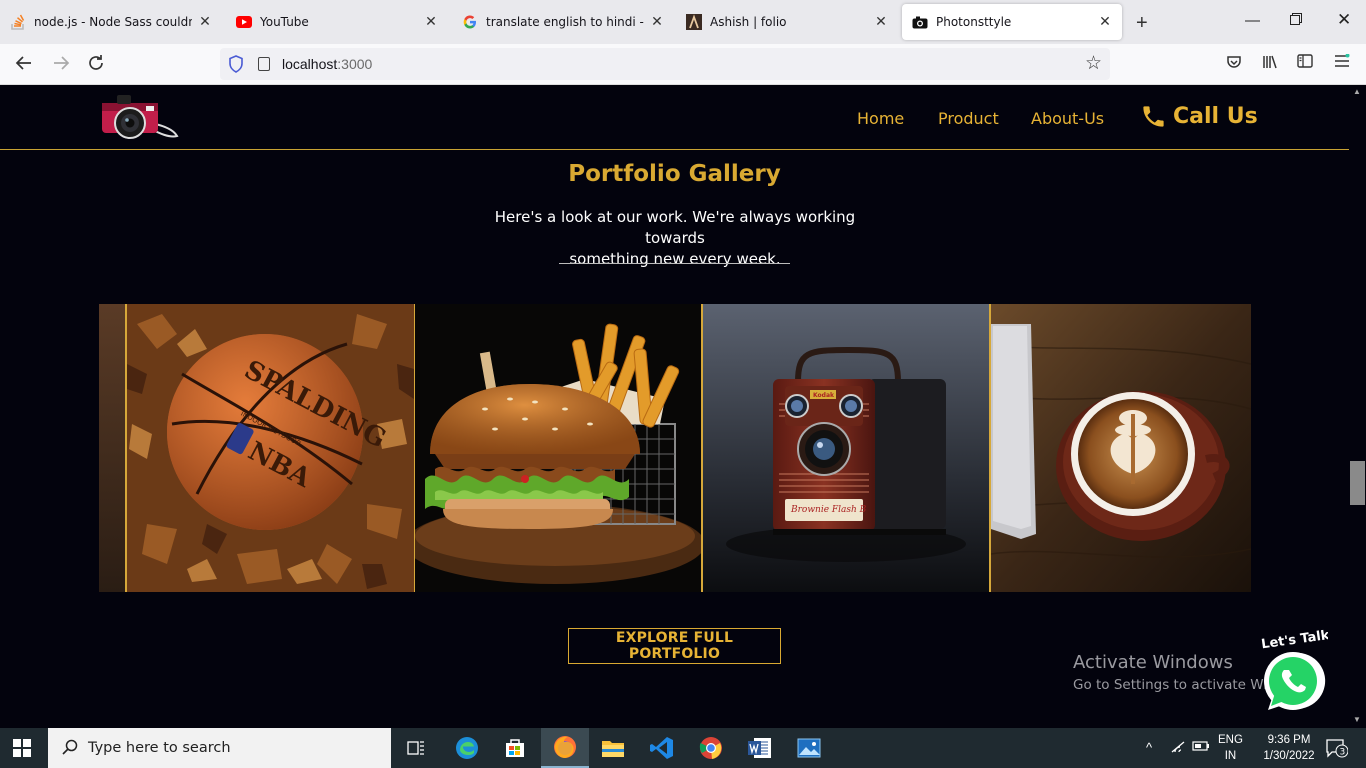 The width and height of the screenshot is (1366, 768). I want to click on lets-talk-label: Let's Talk, so click(1294, 640).